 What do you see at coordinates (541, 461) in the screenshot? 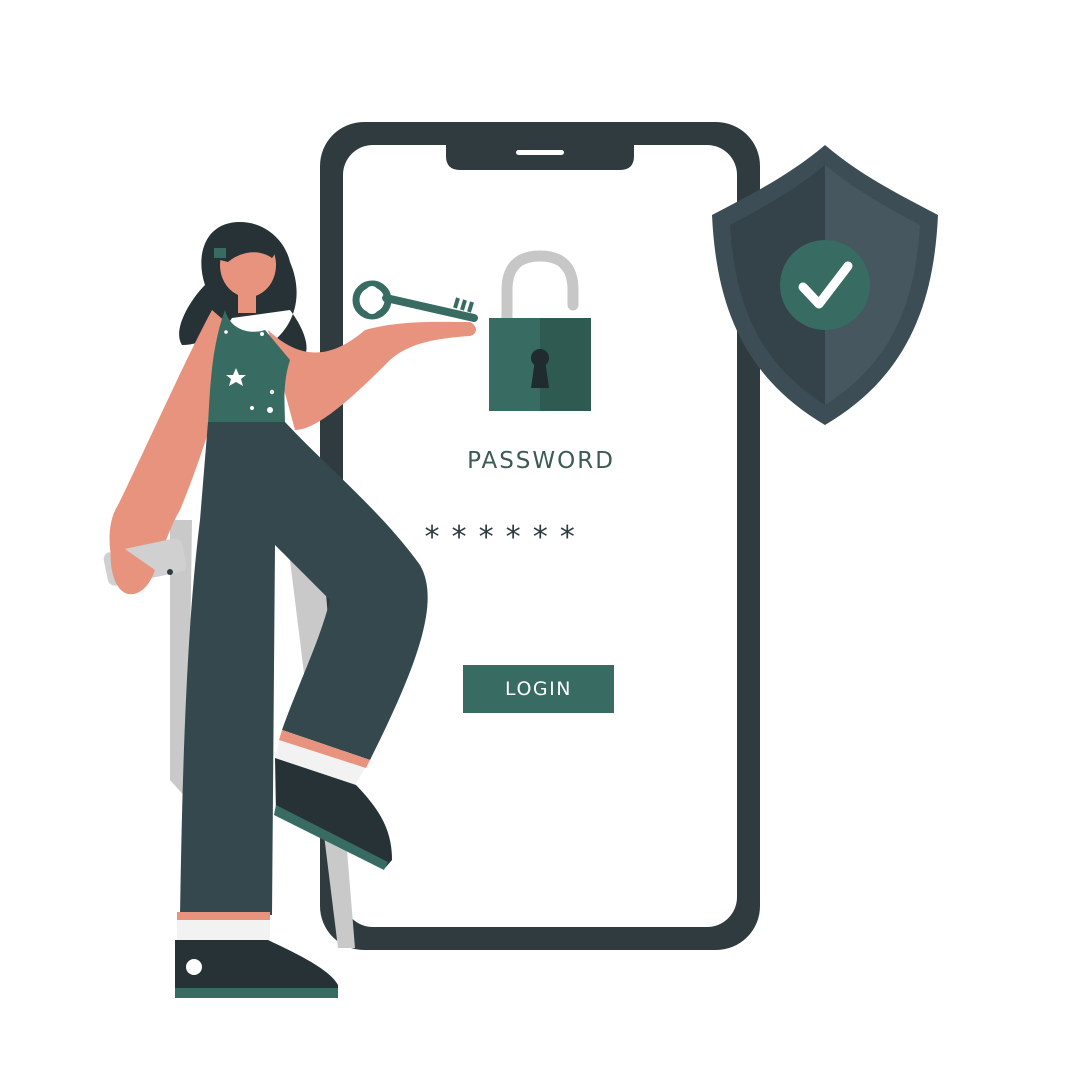
I see `password-label: PASSWORD` at bounding box center [541, 461].